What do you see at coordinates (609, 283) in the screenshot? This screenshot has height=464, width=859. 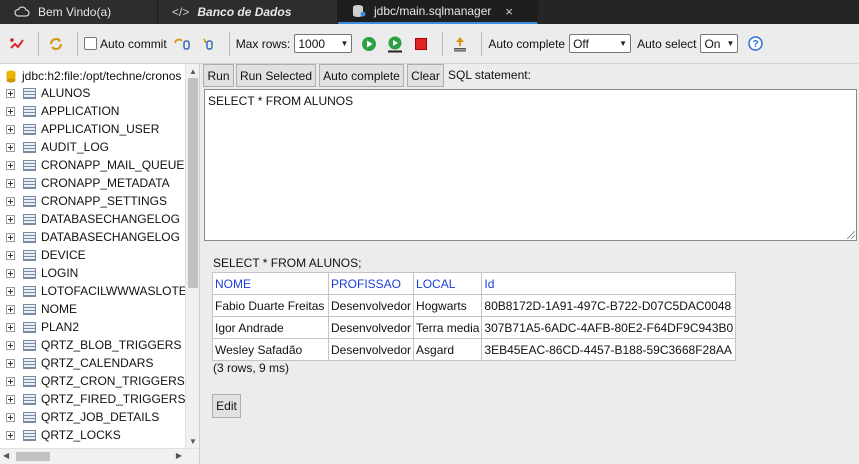 I see `column-header-id: Id` at bounding box center [609, 283].